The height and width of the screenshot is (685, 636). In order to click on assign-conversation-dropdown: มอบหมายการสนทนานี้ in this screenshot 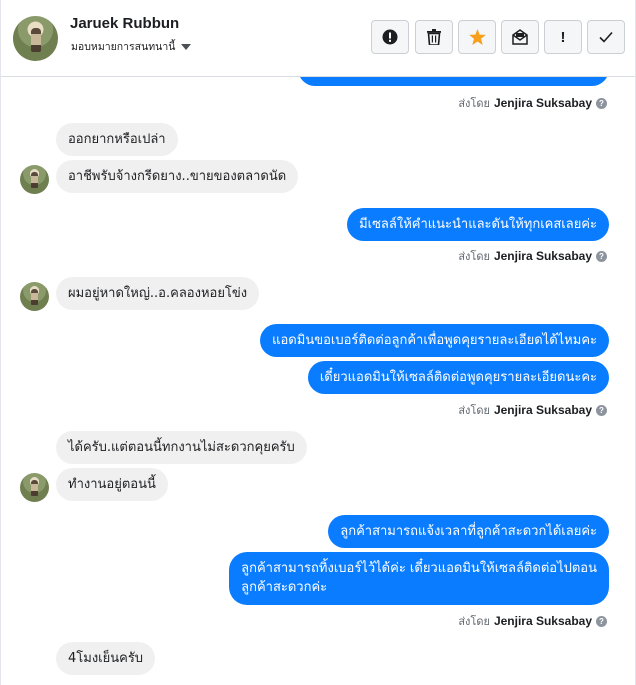, I will do `click(131, 46)`.